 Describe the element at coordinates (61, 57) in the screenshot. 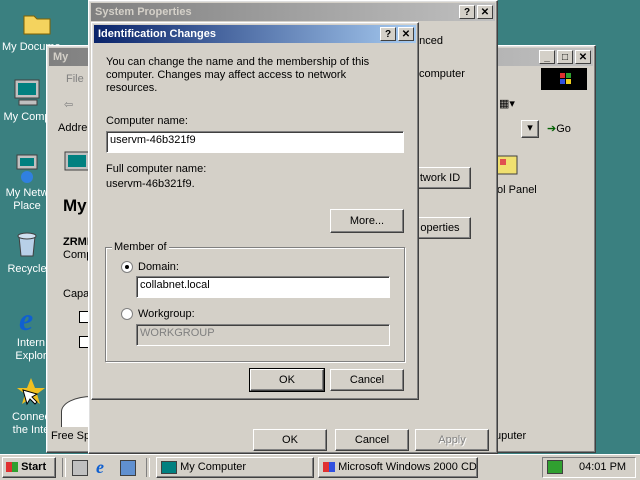

I see `window-title: My` at that location.